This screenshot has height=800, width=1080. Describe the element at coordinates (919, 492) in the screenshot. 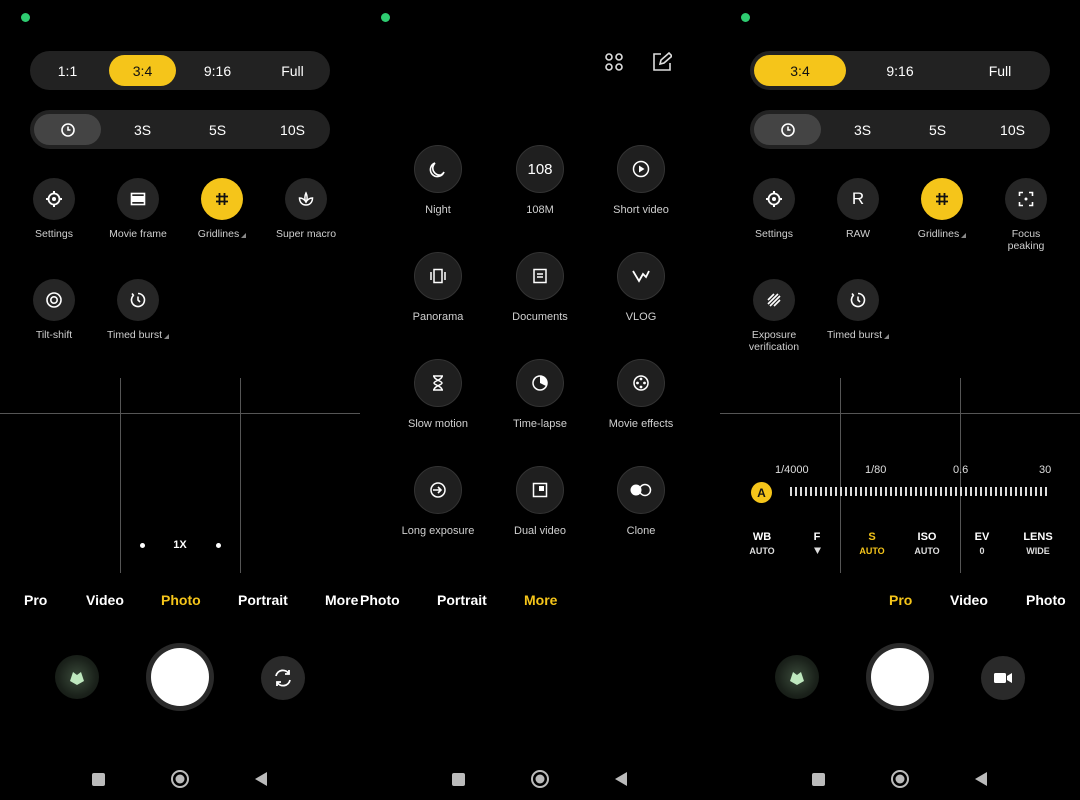

I see `shutter-speed-slider` at that location.